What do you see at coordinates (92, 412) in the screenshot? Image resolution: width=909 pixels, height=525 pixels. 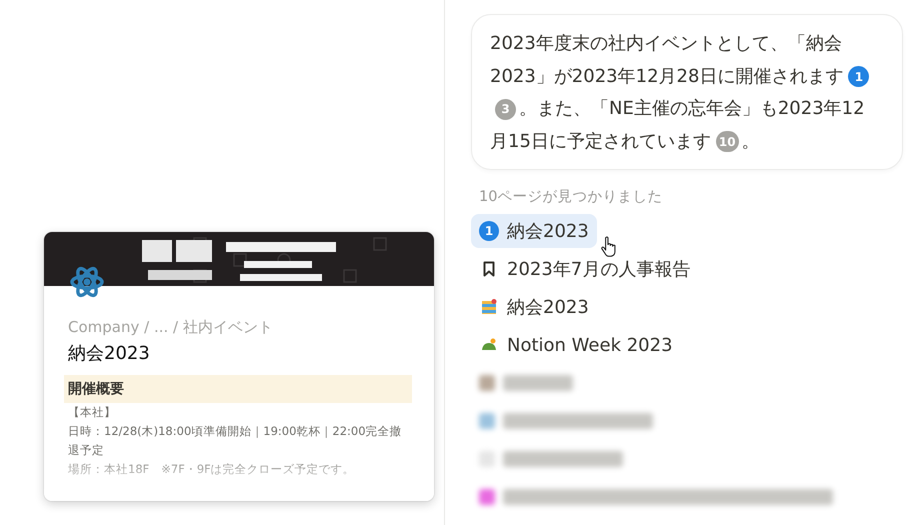 I see `text-line: 【本社】` at bounding box center [92, 412].